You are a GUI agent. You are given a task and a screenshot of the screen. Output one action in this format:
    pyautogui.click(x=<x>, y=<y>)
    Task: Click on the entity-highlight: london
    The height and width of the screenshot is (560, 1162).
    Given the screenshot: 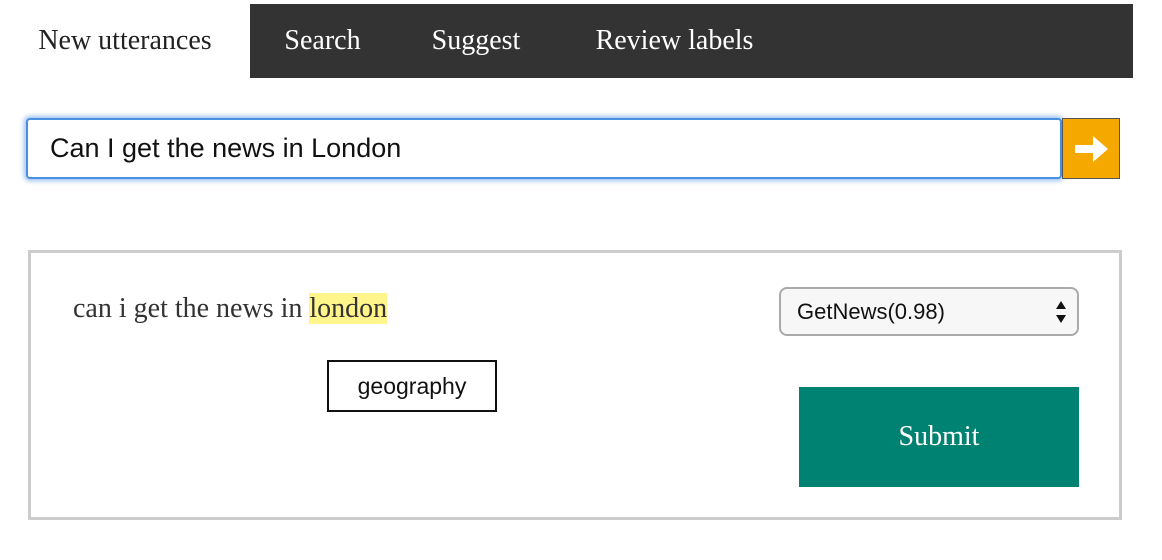 What is the action you would take?
    pyautogui.click(x=348, y=308)
    